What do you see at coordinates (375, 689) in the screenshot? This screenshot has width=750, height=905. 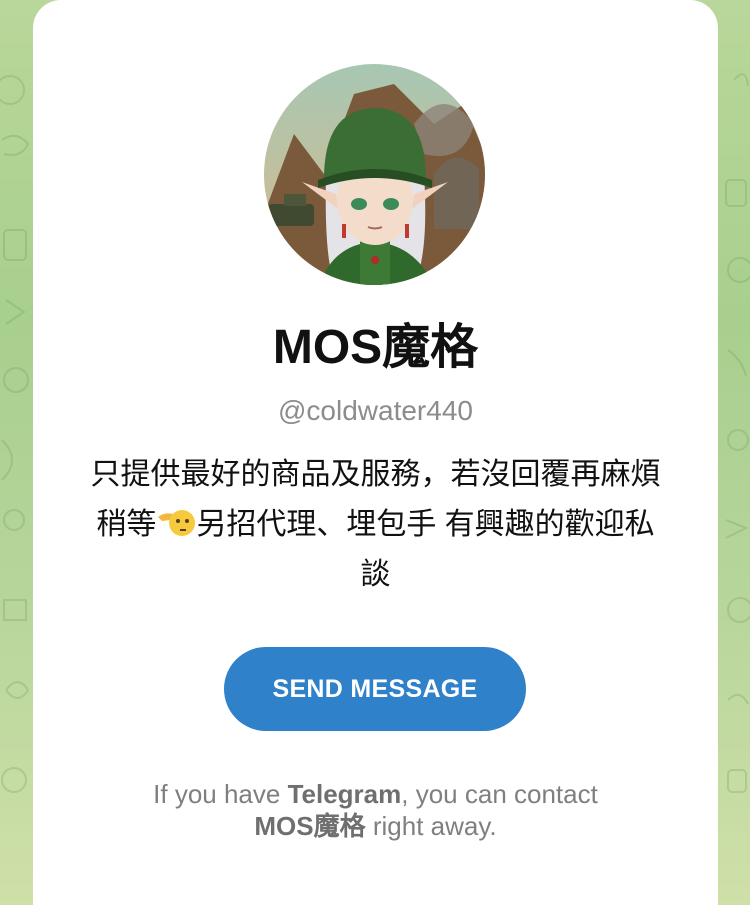 I see `send-message-button: SEND MESSAGE` at bounding box center [375, 689].